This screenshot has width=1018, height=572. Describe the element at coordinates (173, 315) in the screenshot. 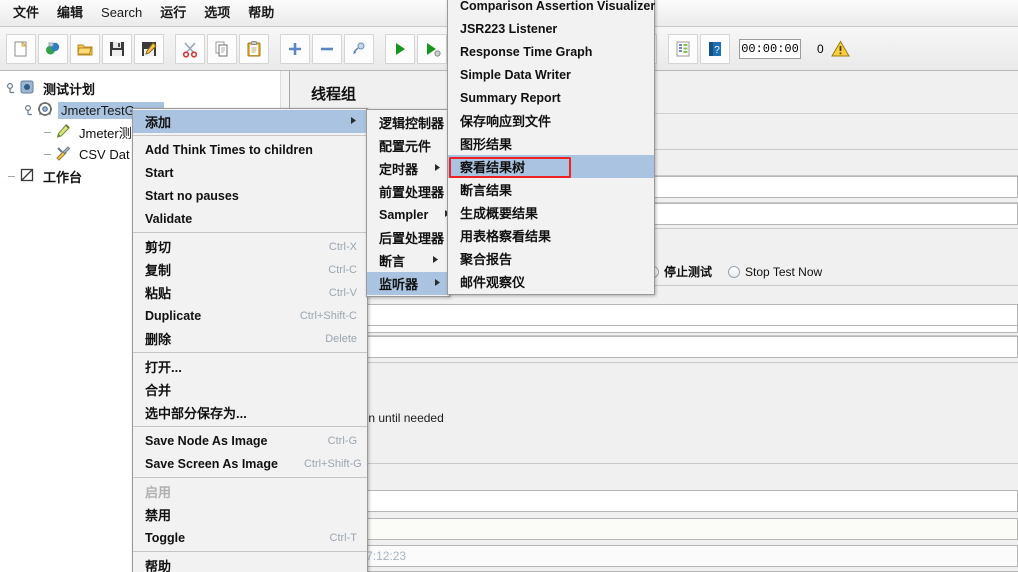

I see `menu-item-label: Duplicate` at that location.